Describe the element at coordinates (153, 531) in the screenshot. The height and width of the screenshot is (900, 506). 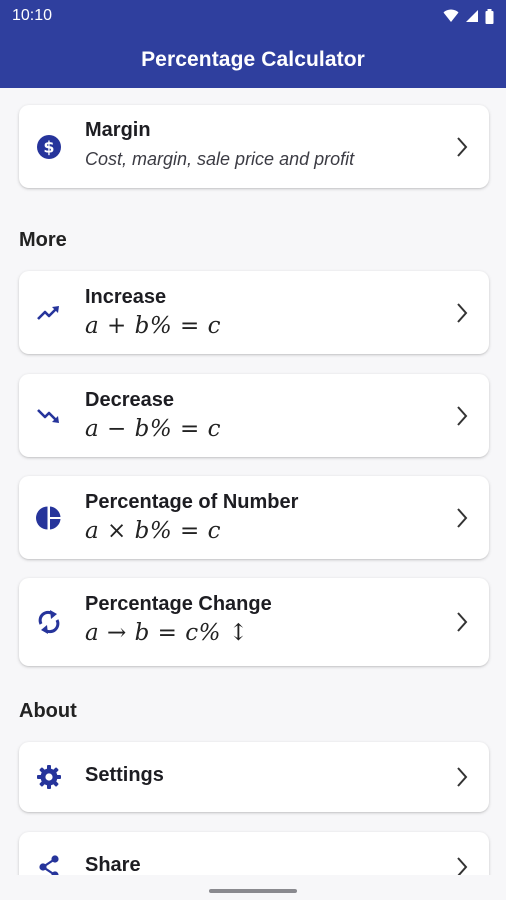
I see `percentage-of-number-formula: a × b% = c` at that location.